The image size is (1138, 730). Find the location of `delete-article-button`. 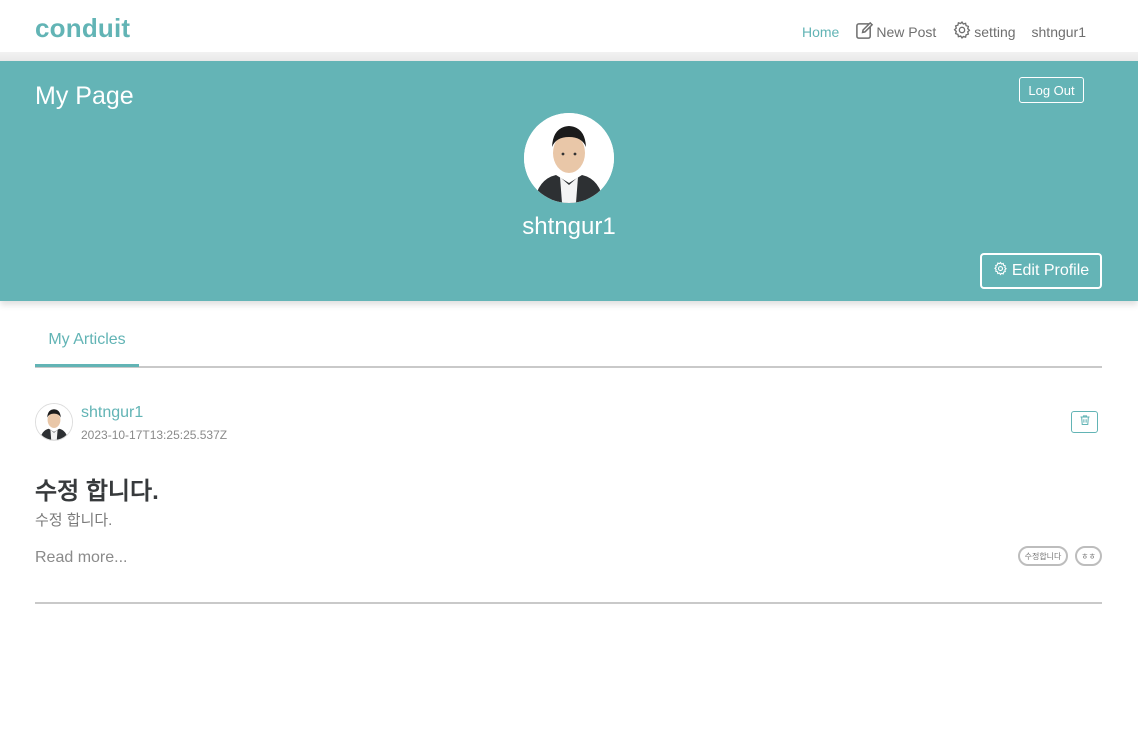

delete-article-button is located at coordinates (1084, 422).